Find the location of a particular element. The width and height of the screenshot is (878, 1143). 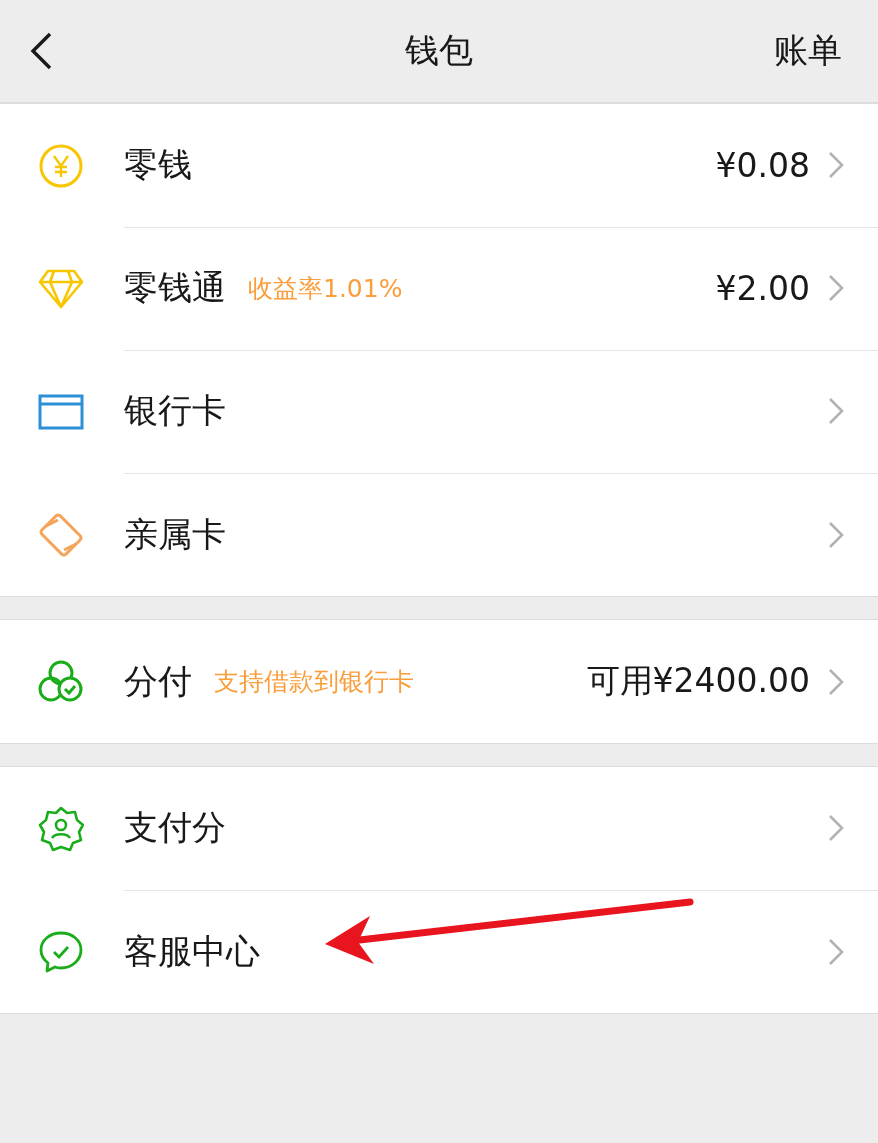

row-value: ¥0.08 is located at coordinates (762, 165).